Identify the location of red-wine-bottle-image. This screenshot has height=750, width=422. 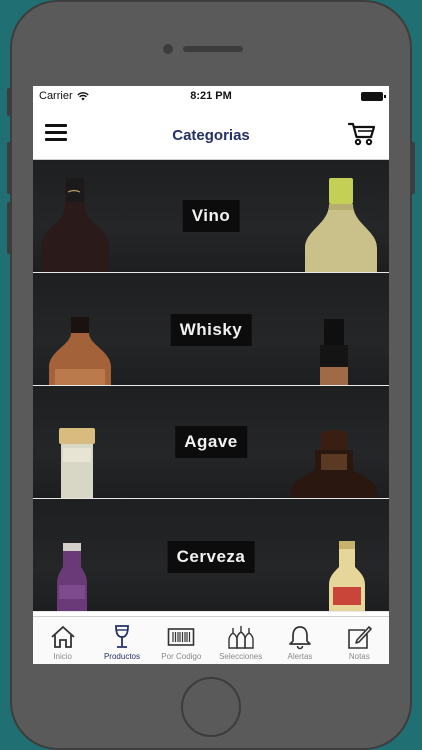
(75, 225).